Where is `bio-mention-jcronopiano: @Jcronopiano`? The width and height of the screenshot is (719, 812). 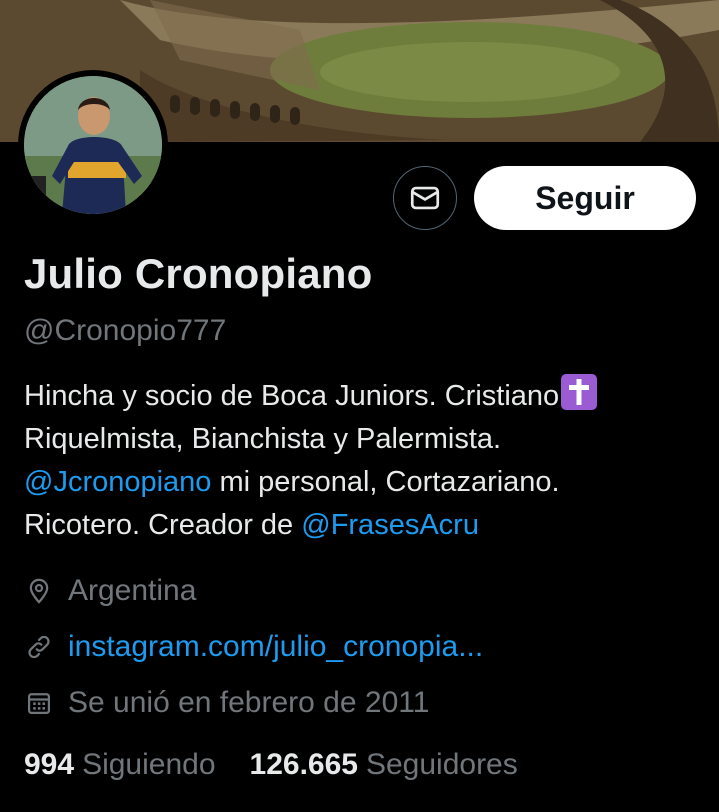
bio-mention-jcronopiano: @Jcronopiano is located at coordinates (117, 482).